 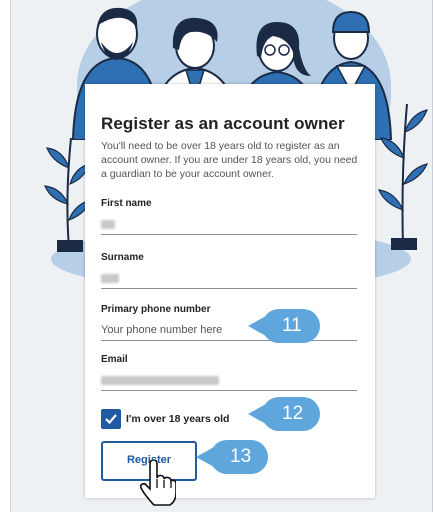 What do you see at coordinates (223, 123) in the screenshot?
I see `form-title: Register as an account owner` at bounding box center [223, 123].